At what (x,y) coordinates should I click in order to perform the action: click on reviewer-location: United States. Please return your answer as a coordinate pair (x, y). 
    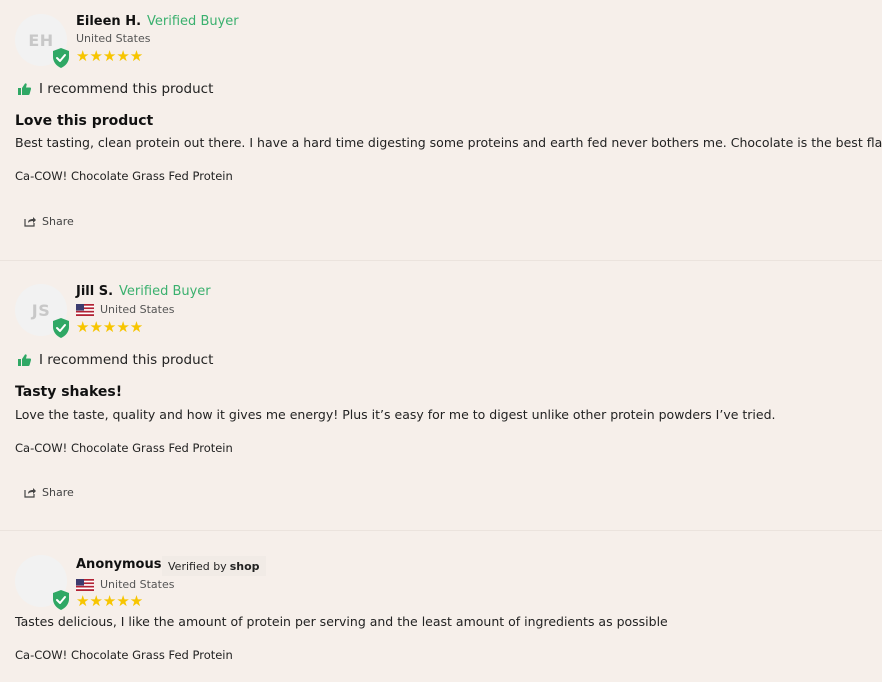
    Looking at the image, I should click on (125, 584).